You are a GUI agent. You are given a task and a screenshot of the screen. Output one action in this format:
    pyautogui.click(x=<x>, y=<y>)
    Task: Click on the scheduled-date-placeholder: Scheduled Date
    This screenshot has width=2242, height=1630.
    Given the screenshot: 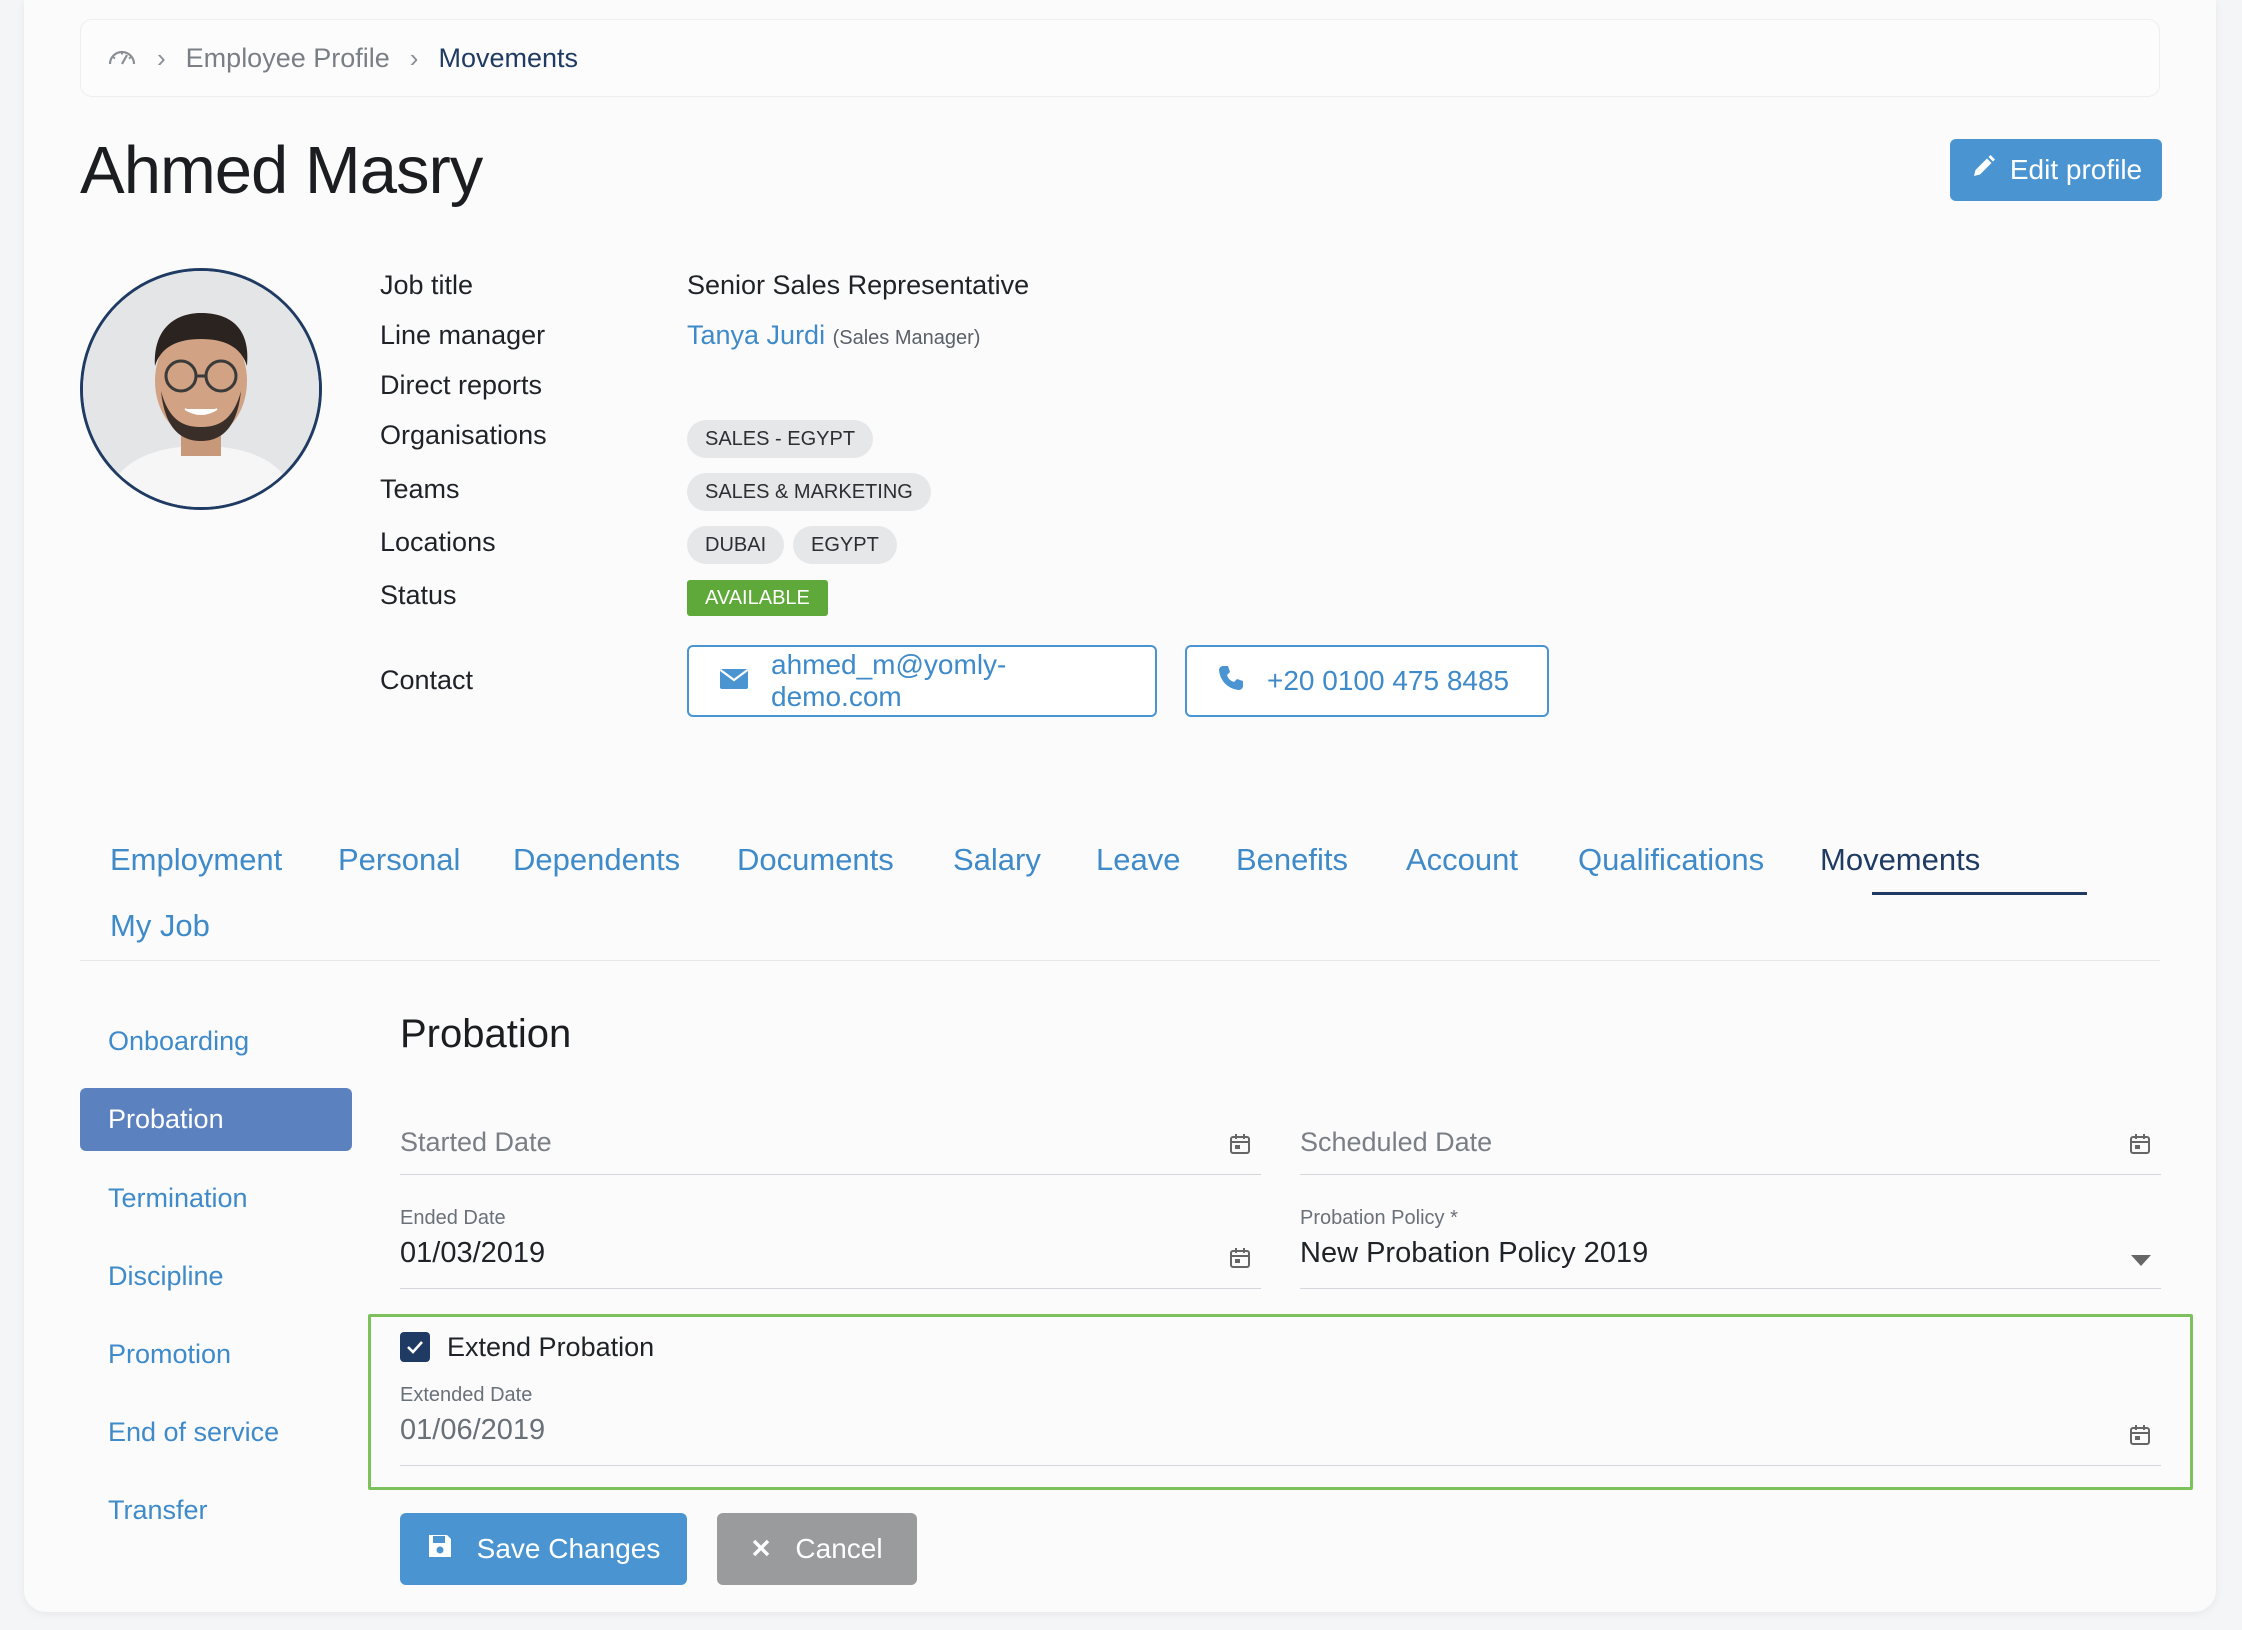 What is the action you would take?
    pyautogui.click(x=1396, y=1142)
    